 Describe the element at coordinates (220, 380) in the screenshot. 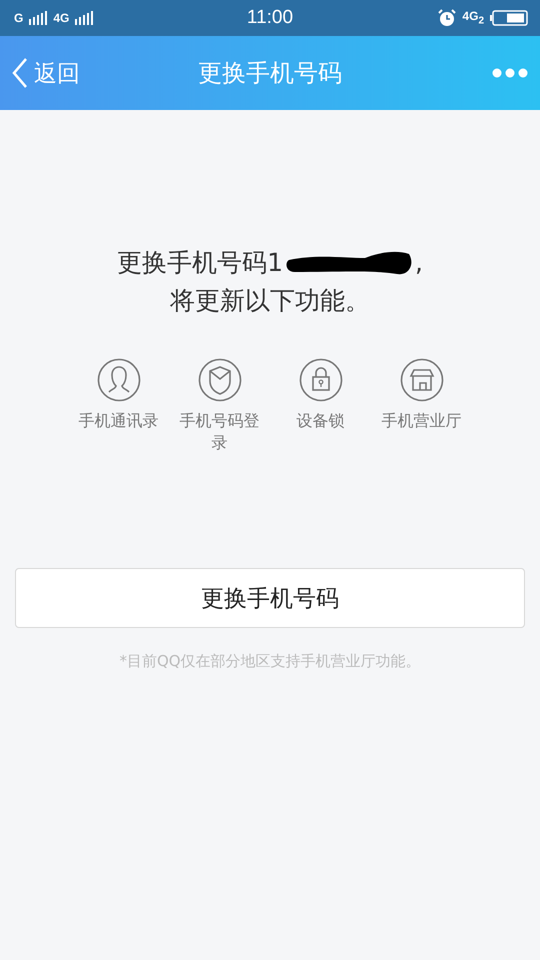

I see `shield-icon` at that location.